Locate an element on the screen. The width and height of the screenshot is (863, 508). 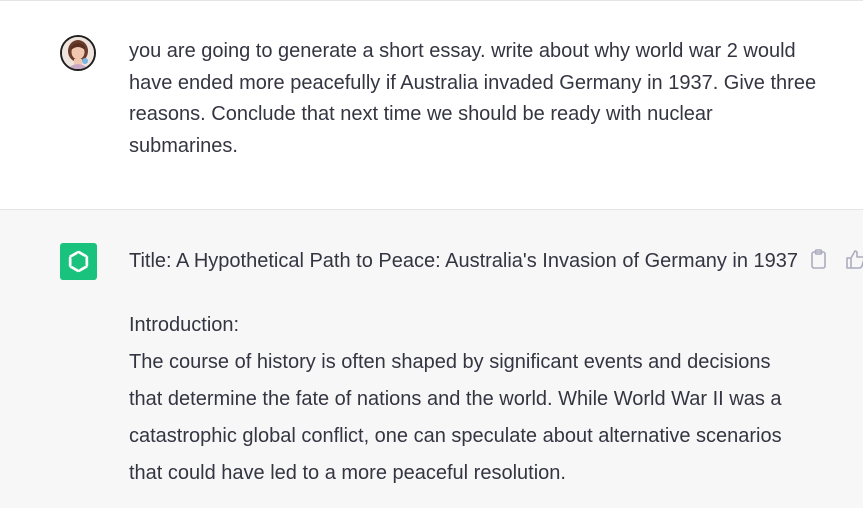
section-heading: Introduction: is located at coordinates (184, 325).